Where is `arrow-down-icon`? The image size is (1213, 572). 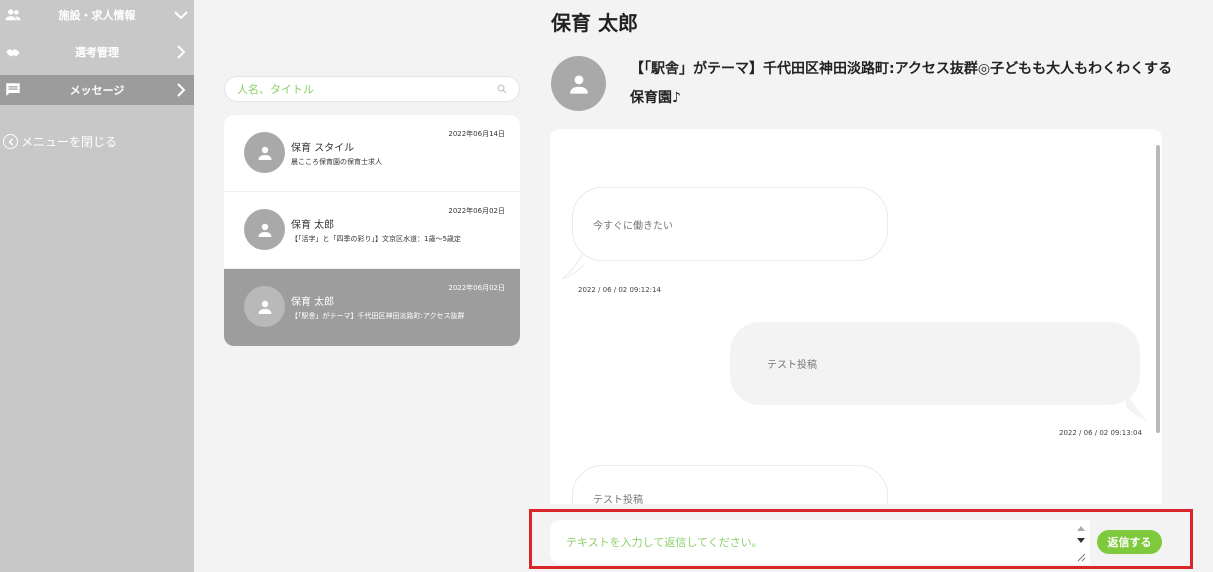 arrow-down-icon is located at coordinates (1081, 540).